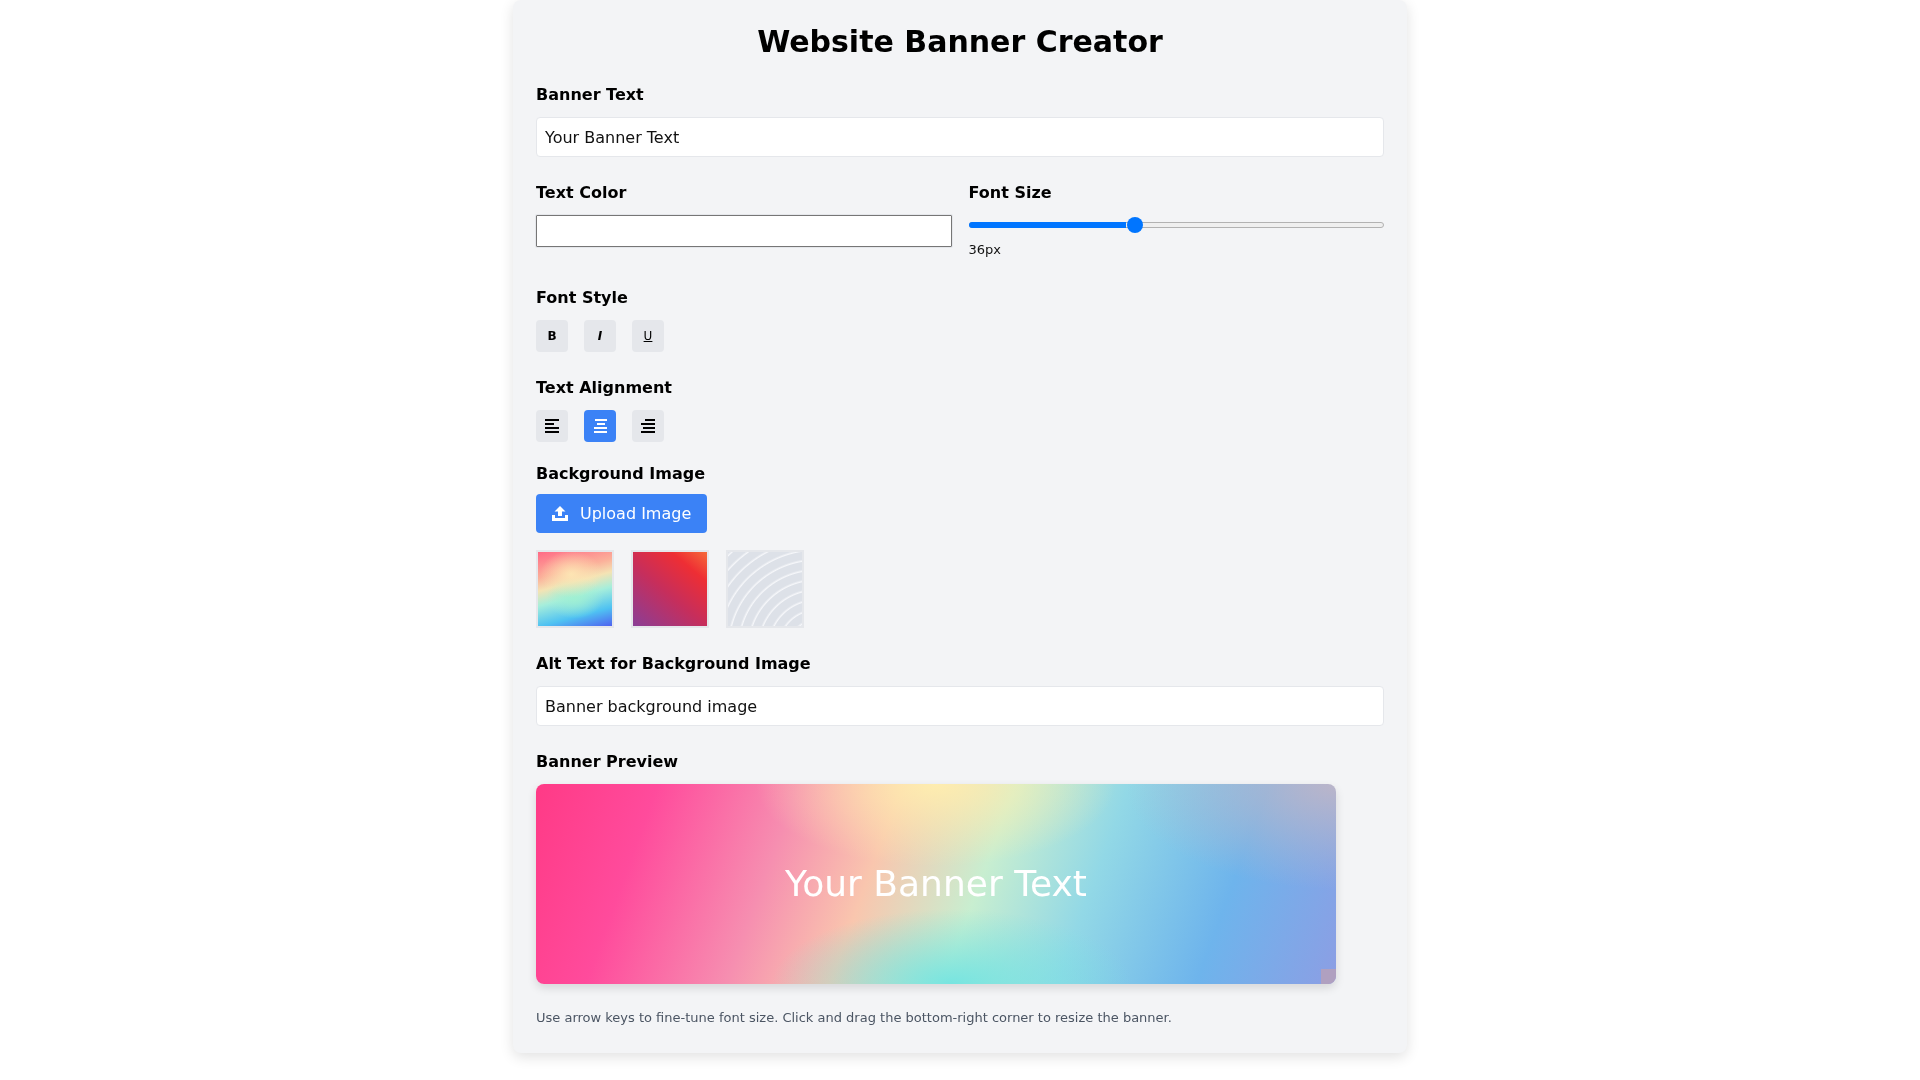 This screenshot has height=1080, width=1920. Describe the element at coordinates (960, 42) in the screenshot. I see `page-title: Website Banner Creator` at that location.